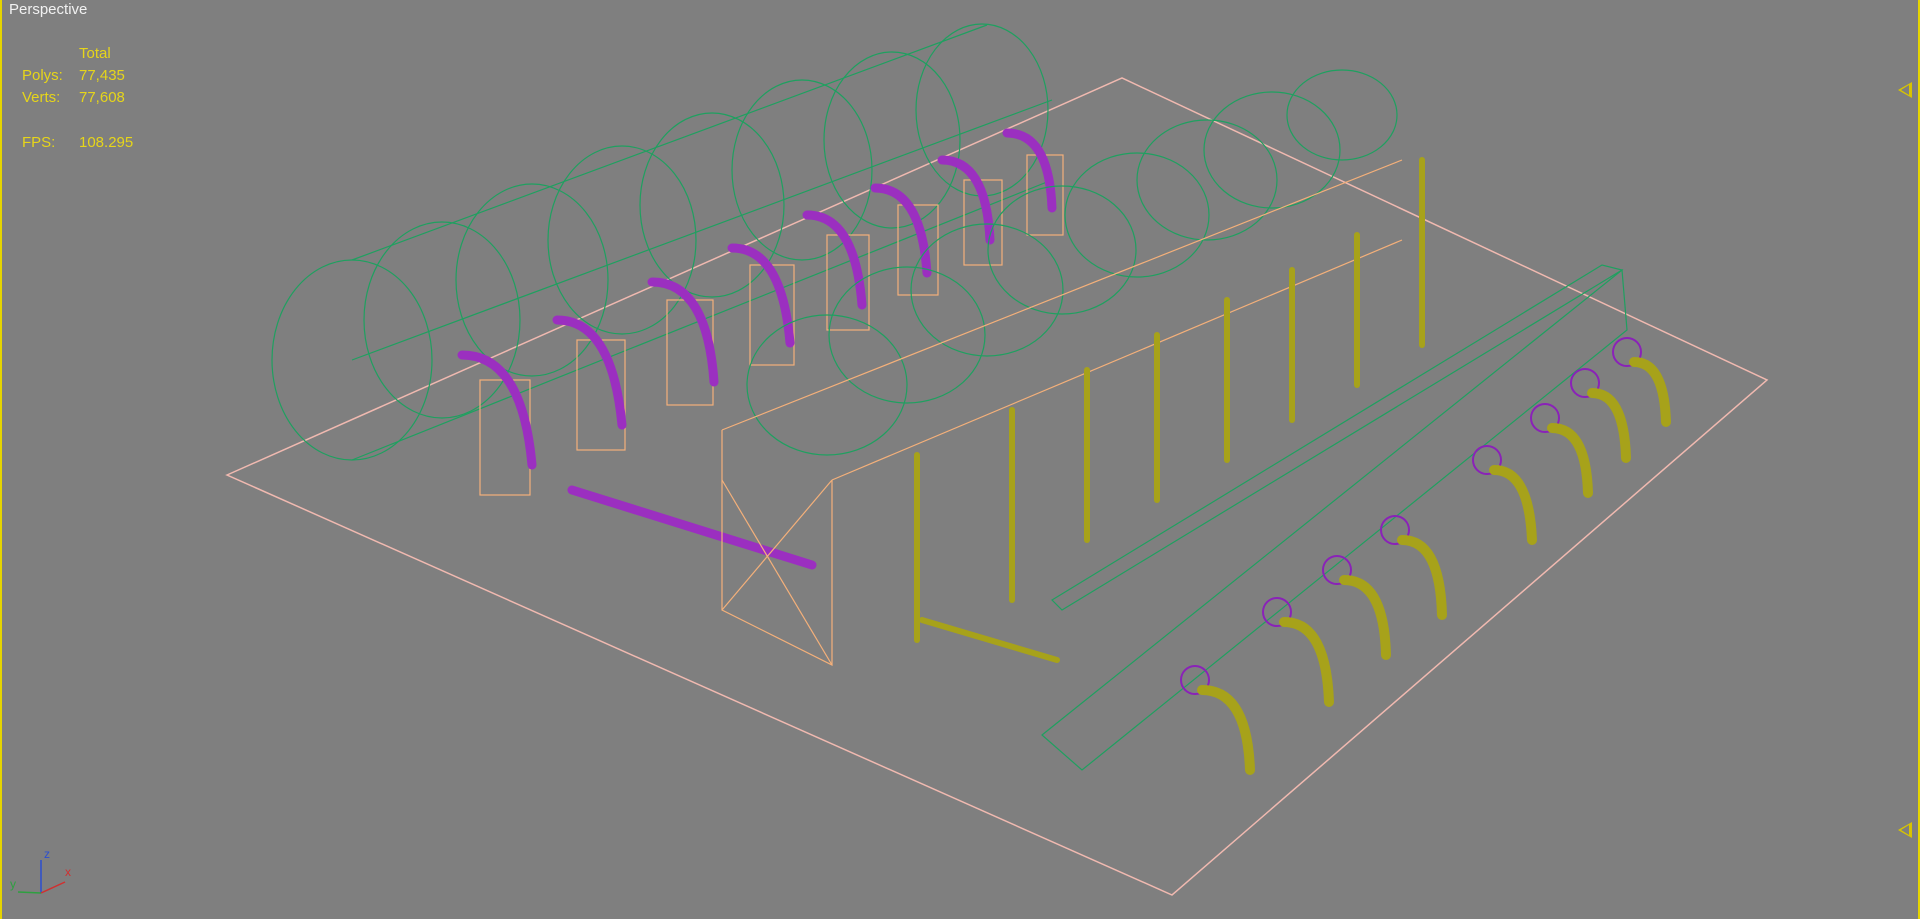  I want to click on viewport-edge-arrow-bottom, so click(1905, 830).